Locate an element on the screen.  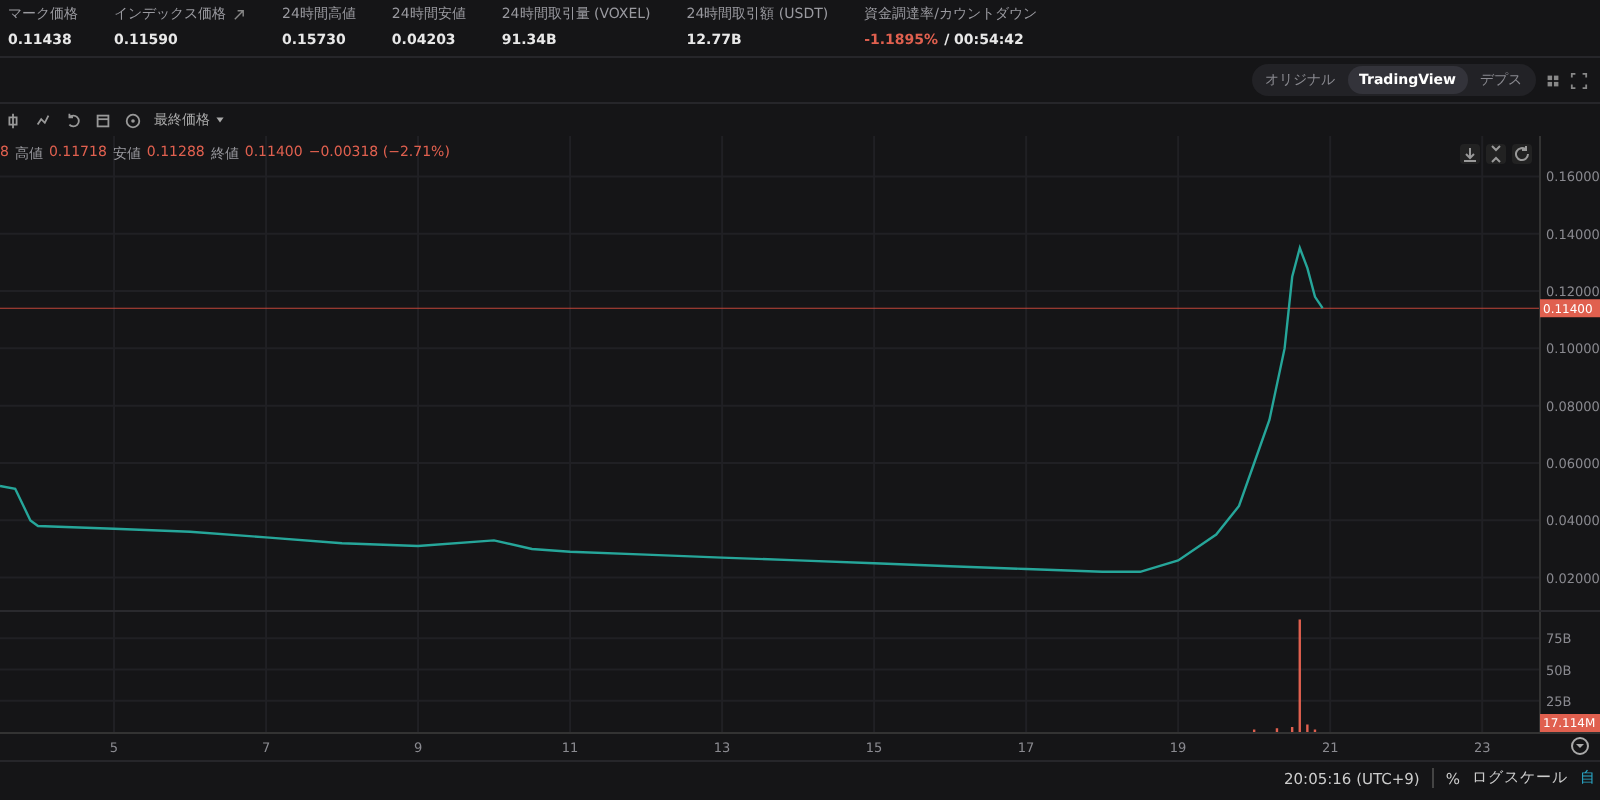
calendar-icon is located at coordinates (103, 120).